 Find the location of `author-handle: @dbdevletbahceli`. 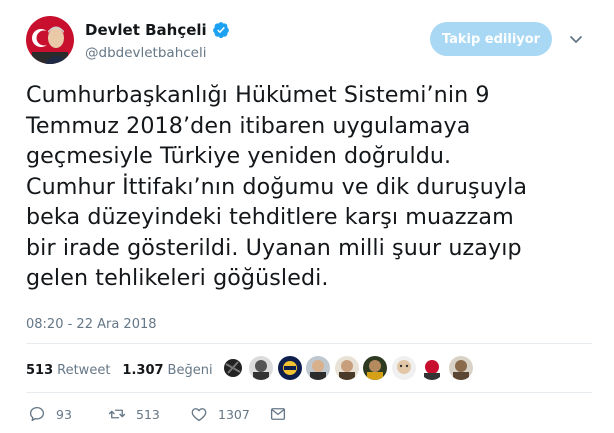

author-handle: @dbdevletbahceli is located at coordinates (145, 53).